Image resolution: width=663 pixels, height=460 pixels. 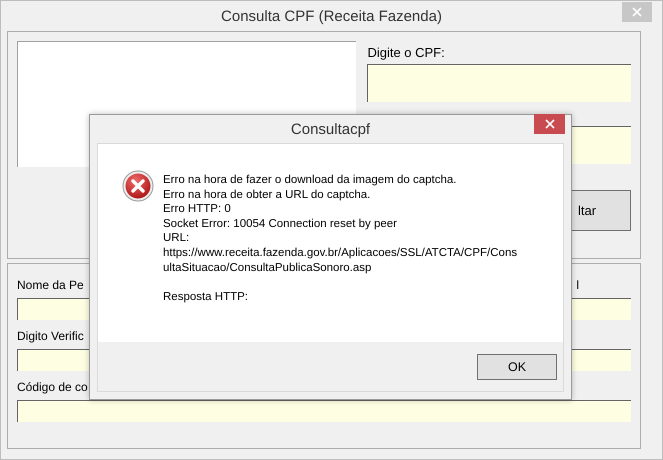 I want to click on field-label: Nome da Pe, so click(x=50, y=286).